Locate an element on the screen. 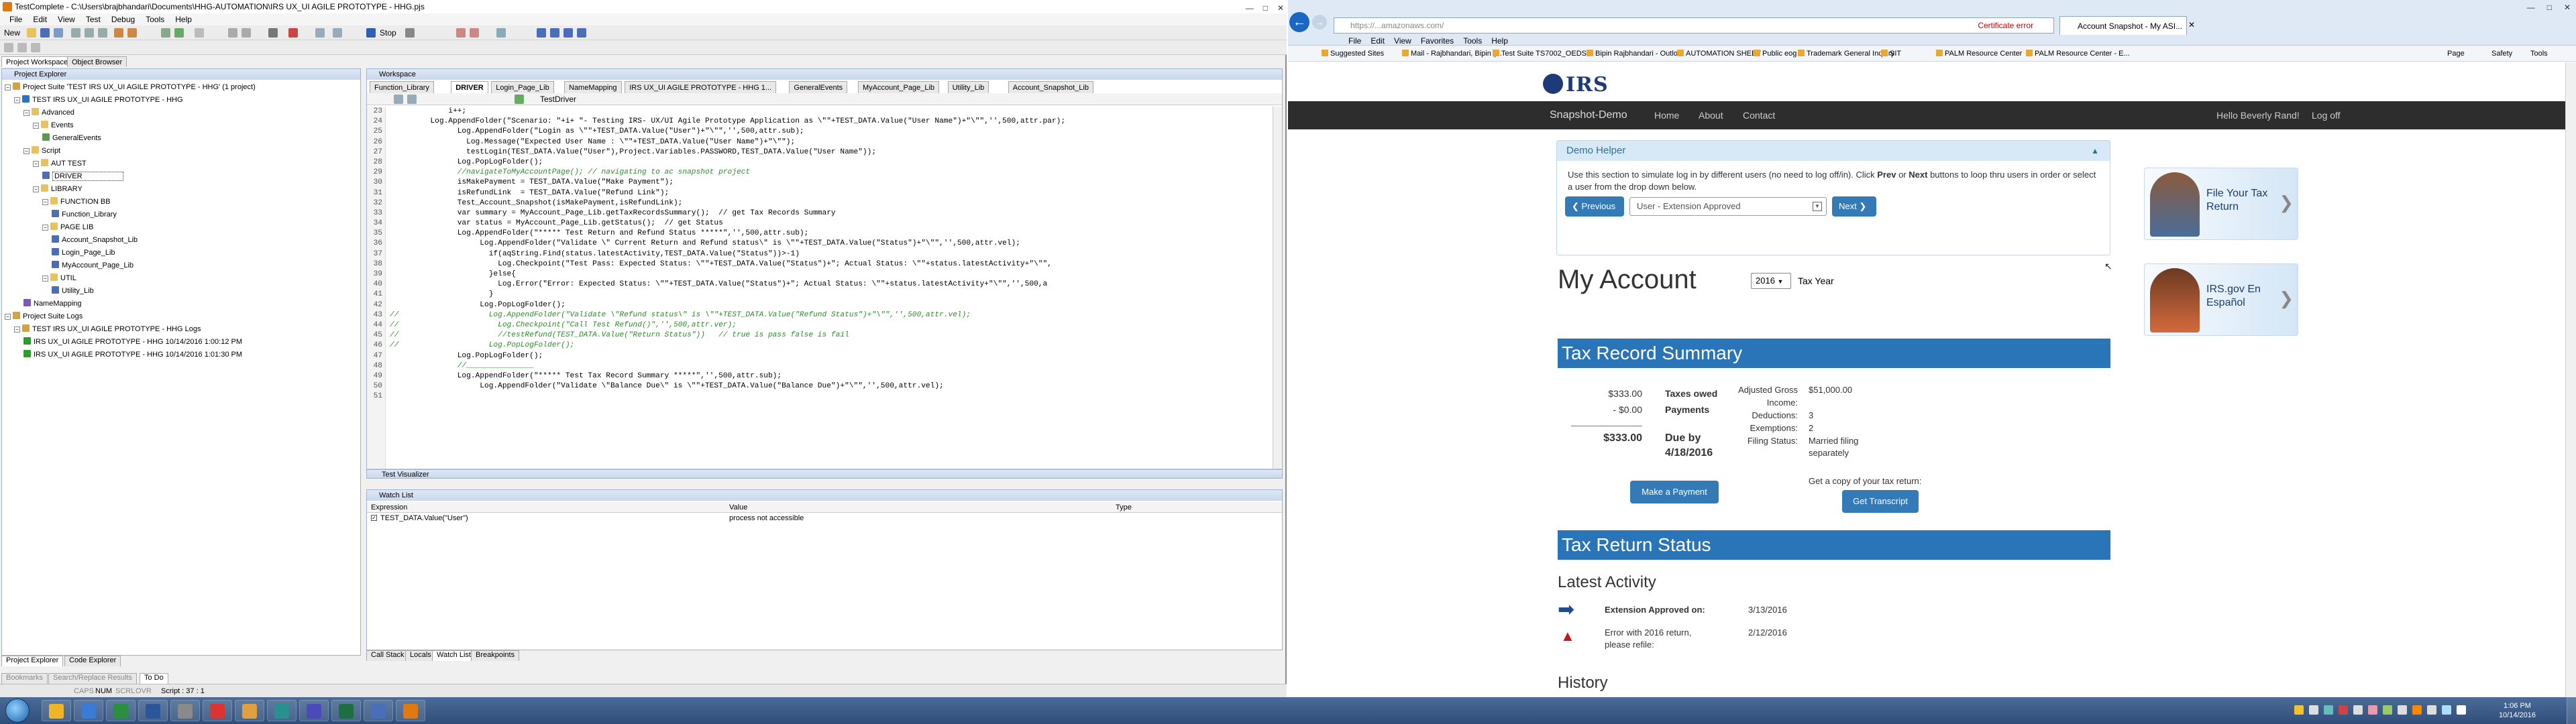  taskbar-clock: 1:06 PM 10/14/2016 is located at coordinates (2517, 710).